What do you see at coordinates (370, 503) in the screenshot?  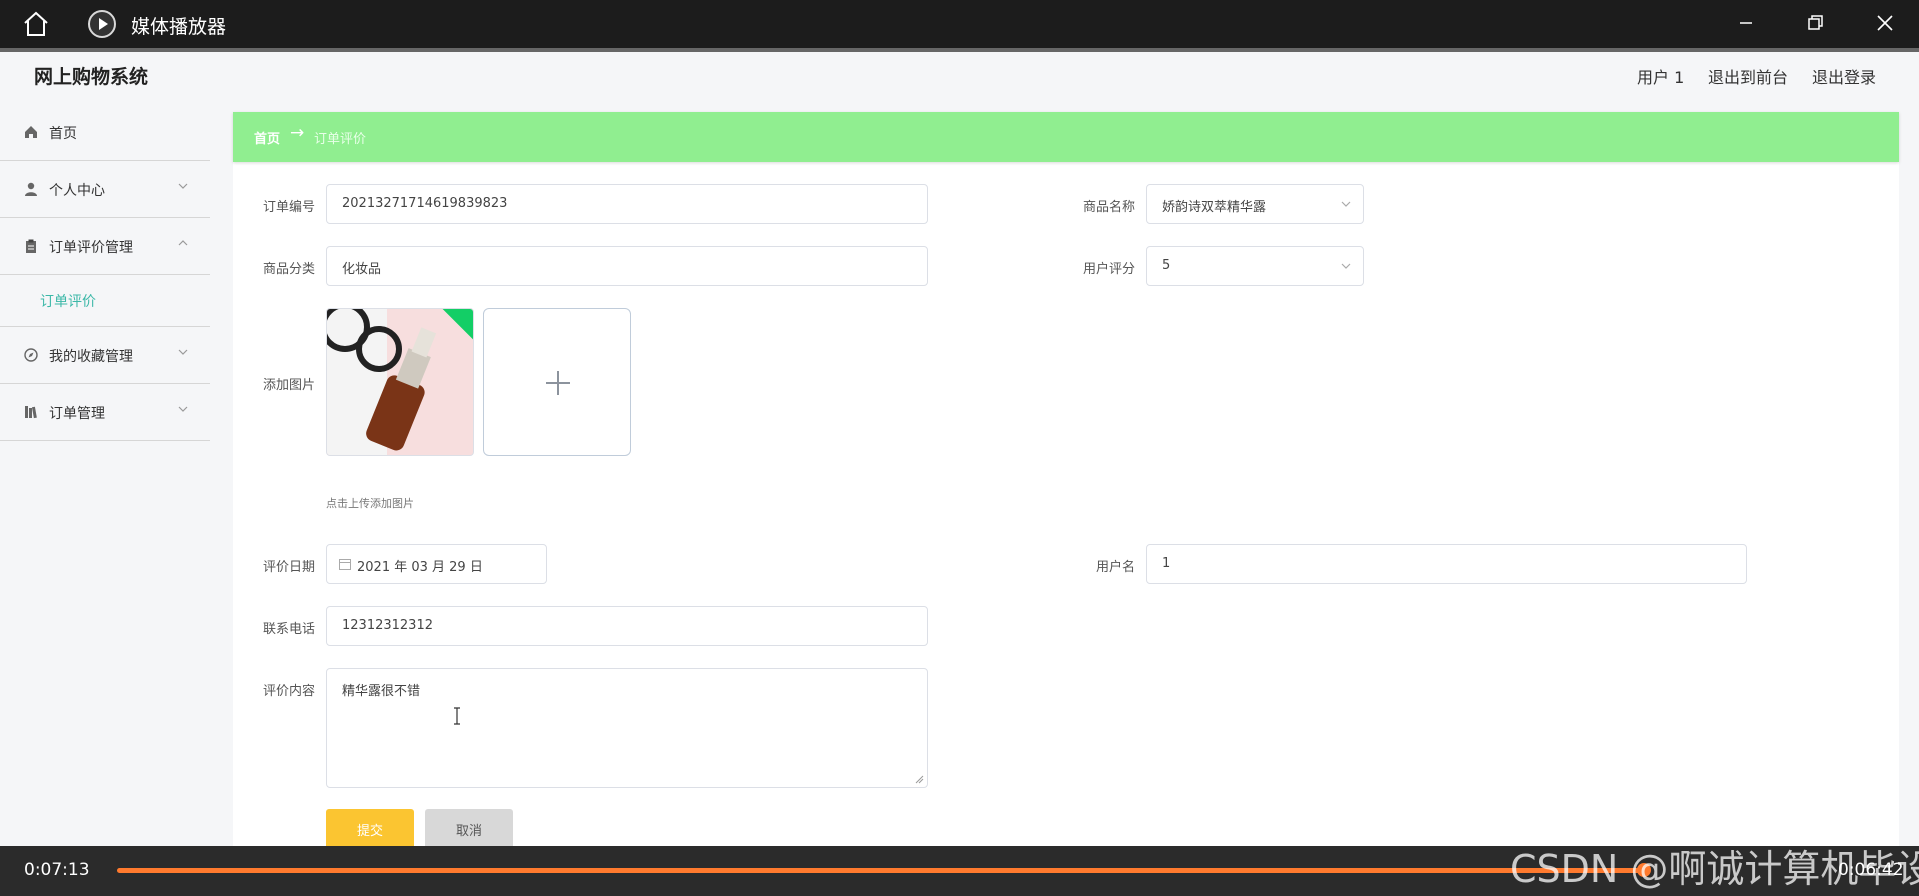 I see `upload-tip: 点击上传添加图片` at bounding box center [370, 503].